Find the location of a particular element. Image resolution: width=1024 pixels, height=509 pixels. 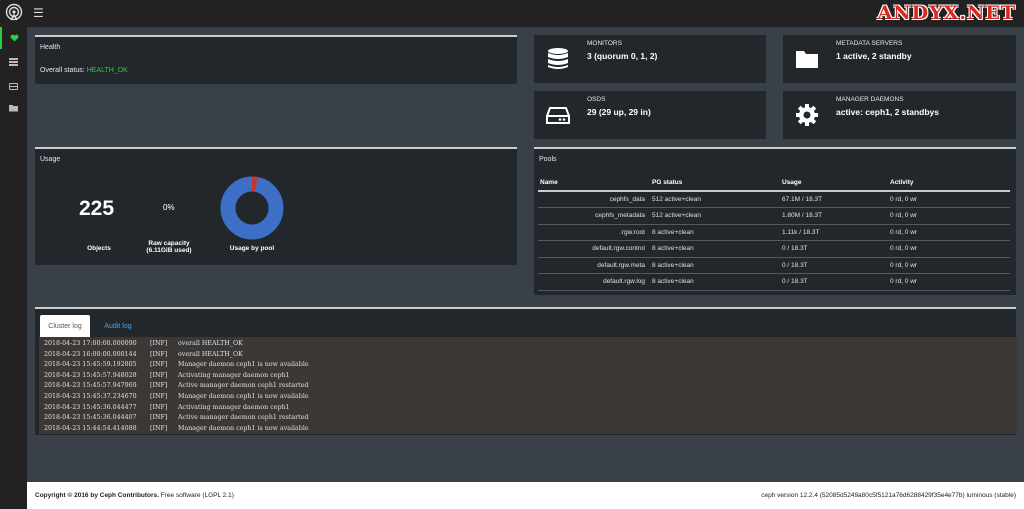

sidebar-item-filesystems is located at coordinates (13, 108).